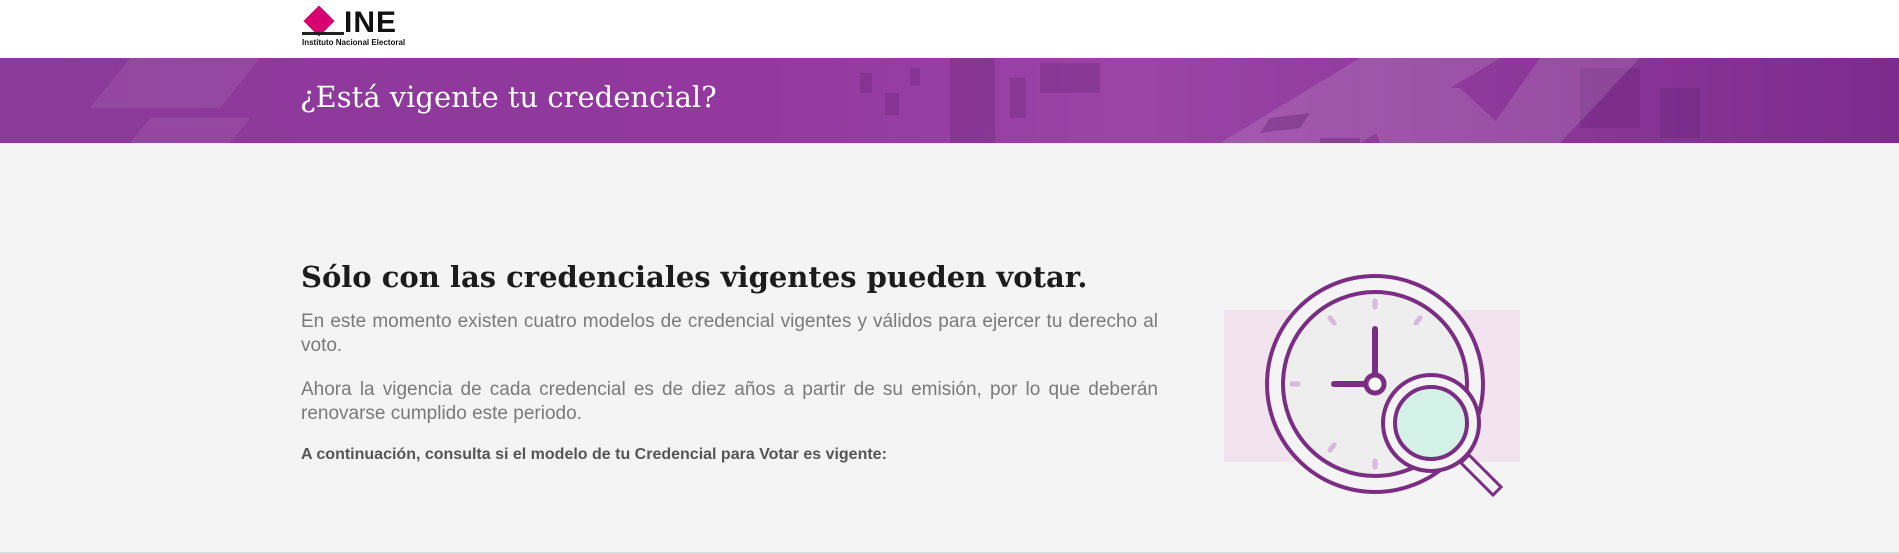  I want to click on logo-subtitle: Instituto Nacional Electoral, so click(354, 42).